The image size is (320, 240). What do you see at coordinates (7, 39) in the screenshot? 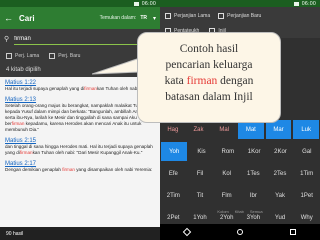
I see `search-icon: ⚲` at bounding box center [7, 39].